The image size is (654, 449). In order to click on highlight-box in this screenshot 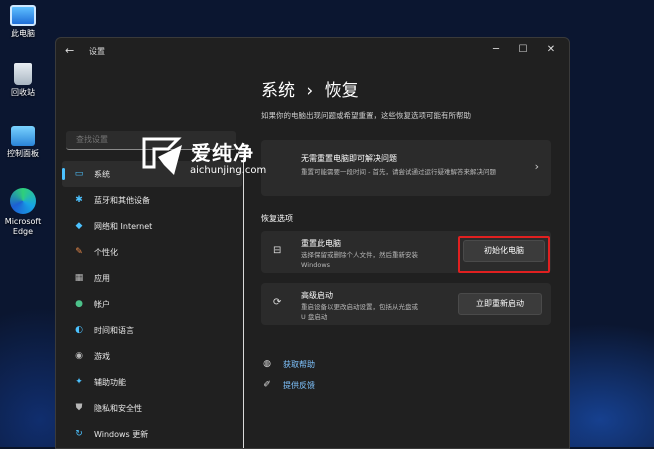, I will do `click(504, 254)`.